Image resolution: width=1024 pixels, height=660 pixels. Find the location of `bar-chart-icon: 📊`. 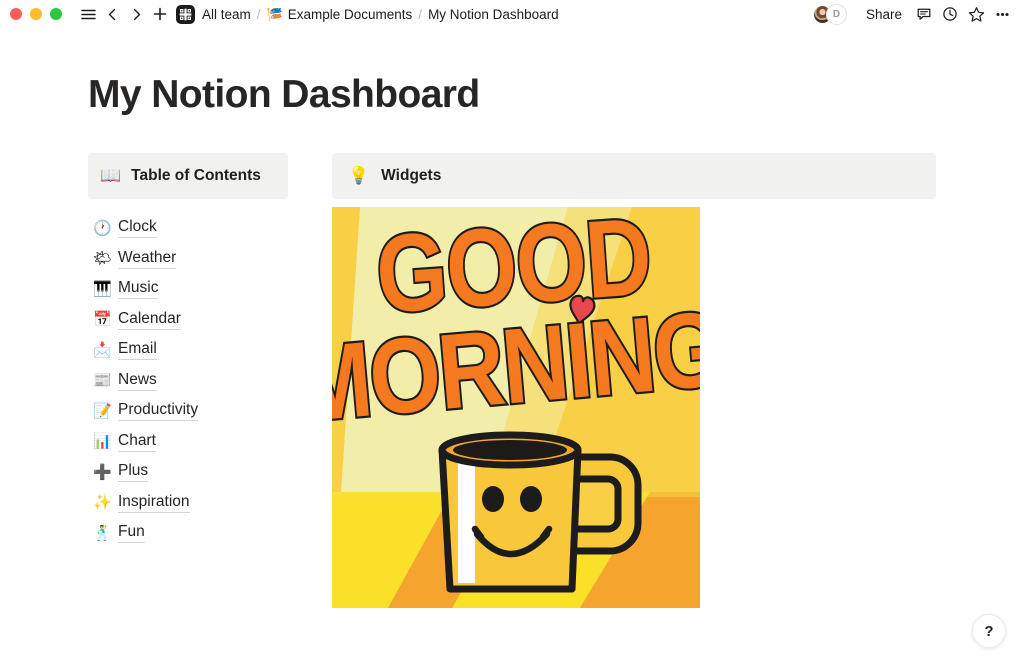

bar-chart-icon: 📊 is located at coordinates (102, 442).